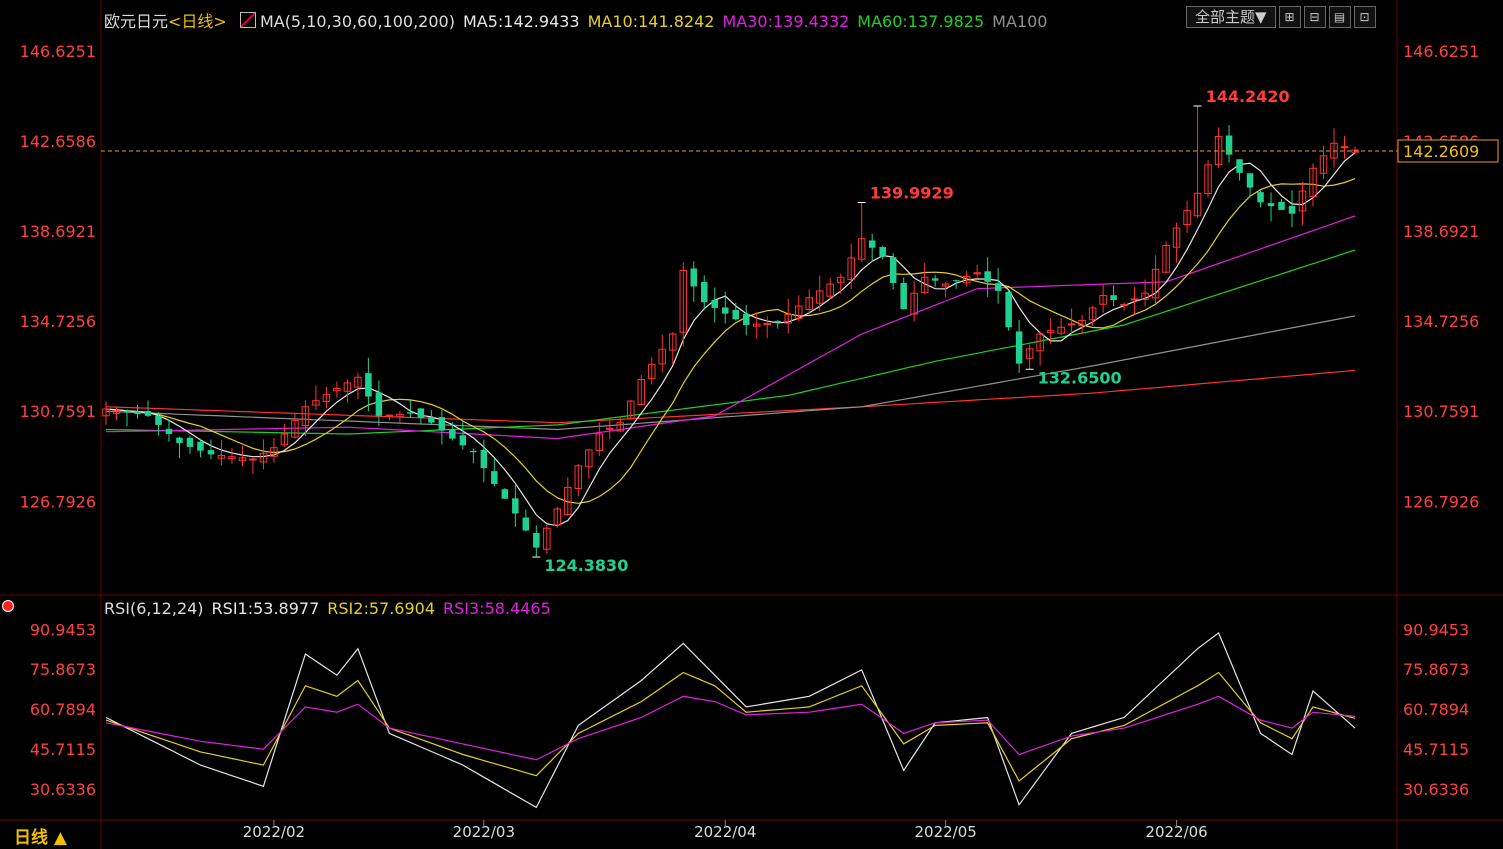  What do you see at coordinates (63, 789) in the screenshot?
I see `rsi-tick-left: 30.6336` at bounding box center [63, 789].